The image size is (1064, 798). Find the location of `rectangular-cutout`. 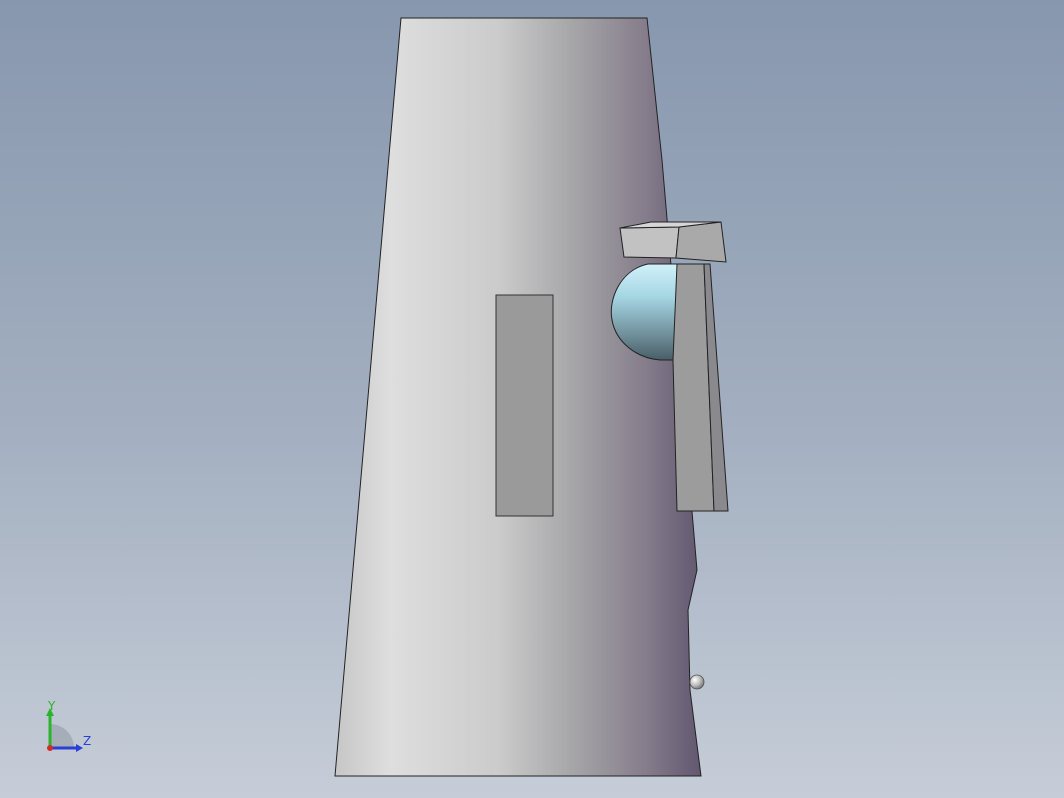

rectangular-cutout is located at coordinates (524, 405).